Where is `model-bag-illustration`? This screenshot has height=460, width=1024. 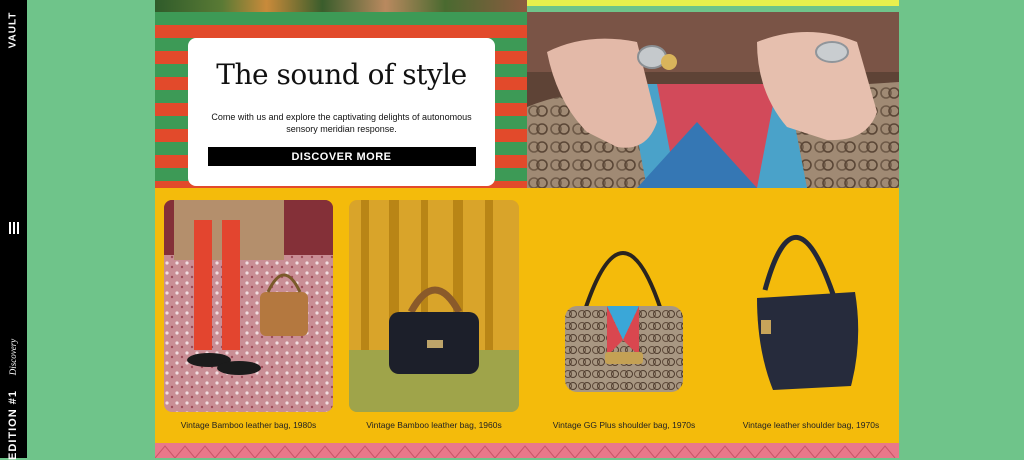 model-bag-illustration is located at coordinates (248, 306).